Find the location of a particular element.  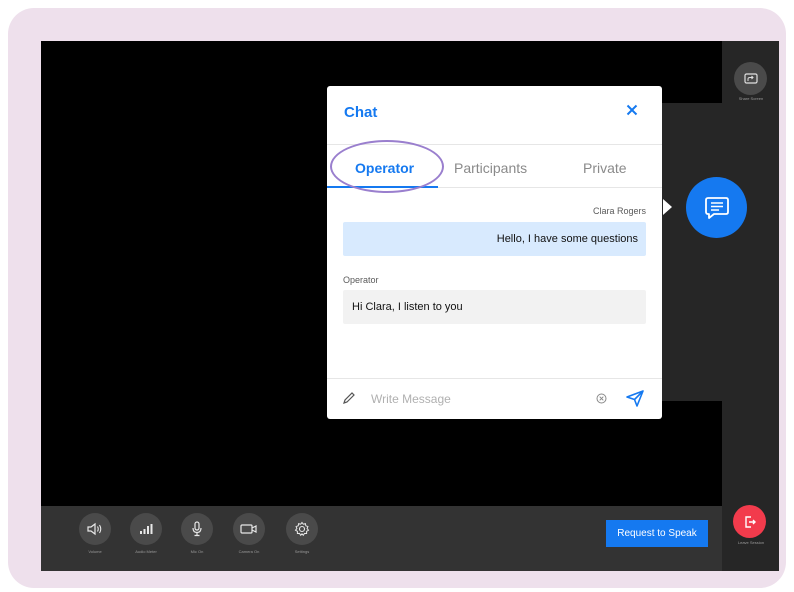

tab-participants: Participants is located at coordinates (490, 168).